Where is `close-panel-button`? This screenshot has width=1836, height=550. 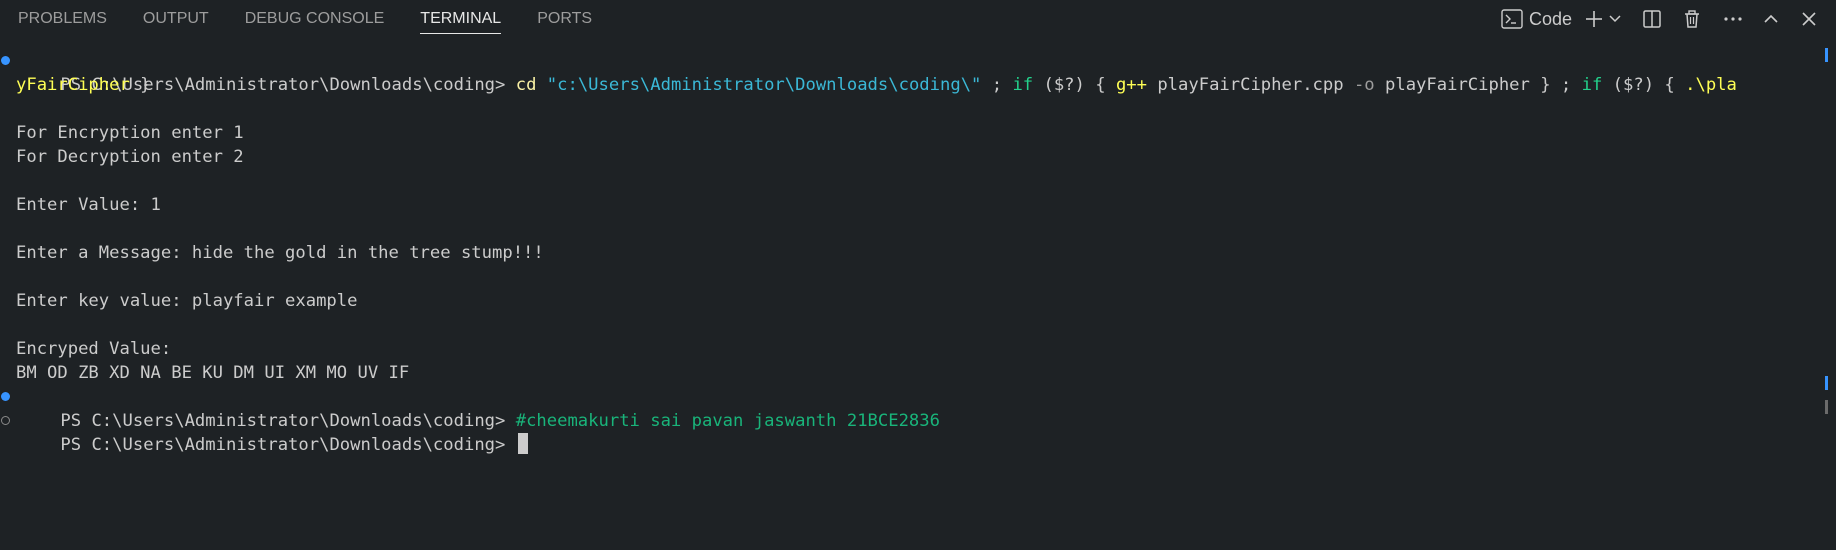 close-panel-button is located at coordinates (1809, 19).